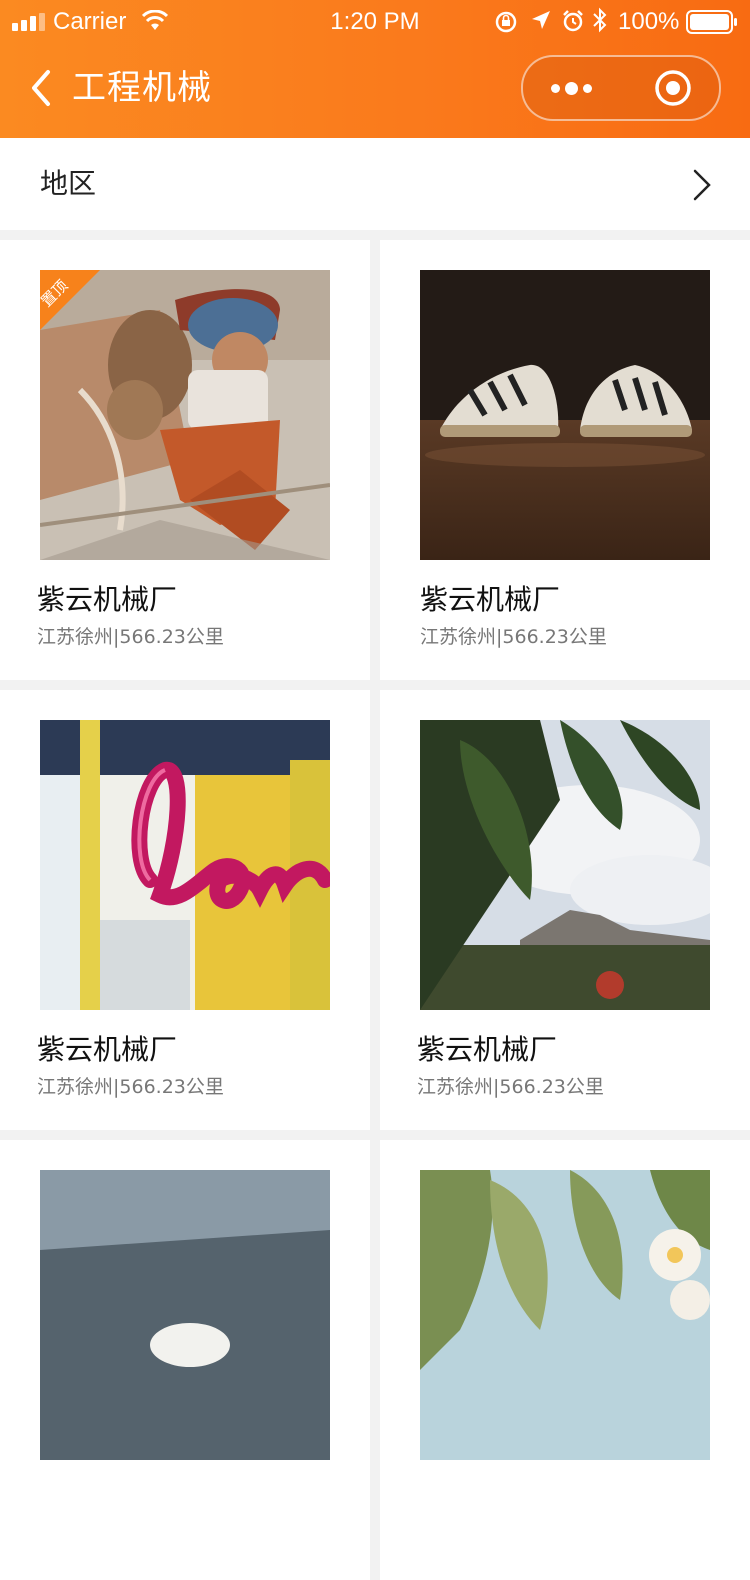 The image size is (750, 1580). What do you see at coordinates (506, 22) in the screenshot?
I see `rotation-lock-icon` at bounding box center [506, 22].